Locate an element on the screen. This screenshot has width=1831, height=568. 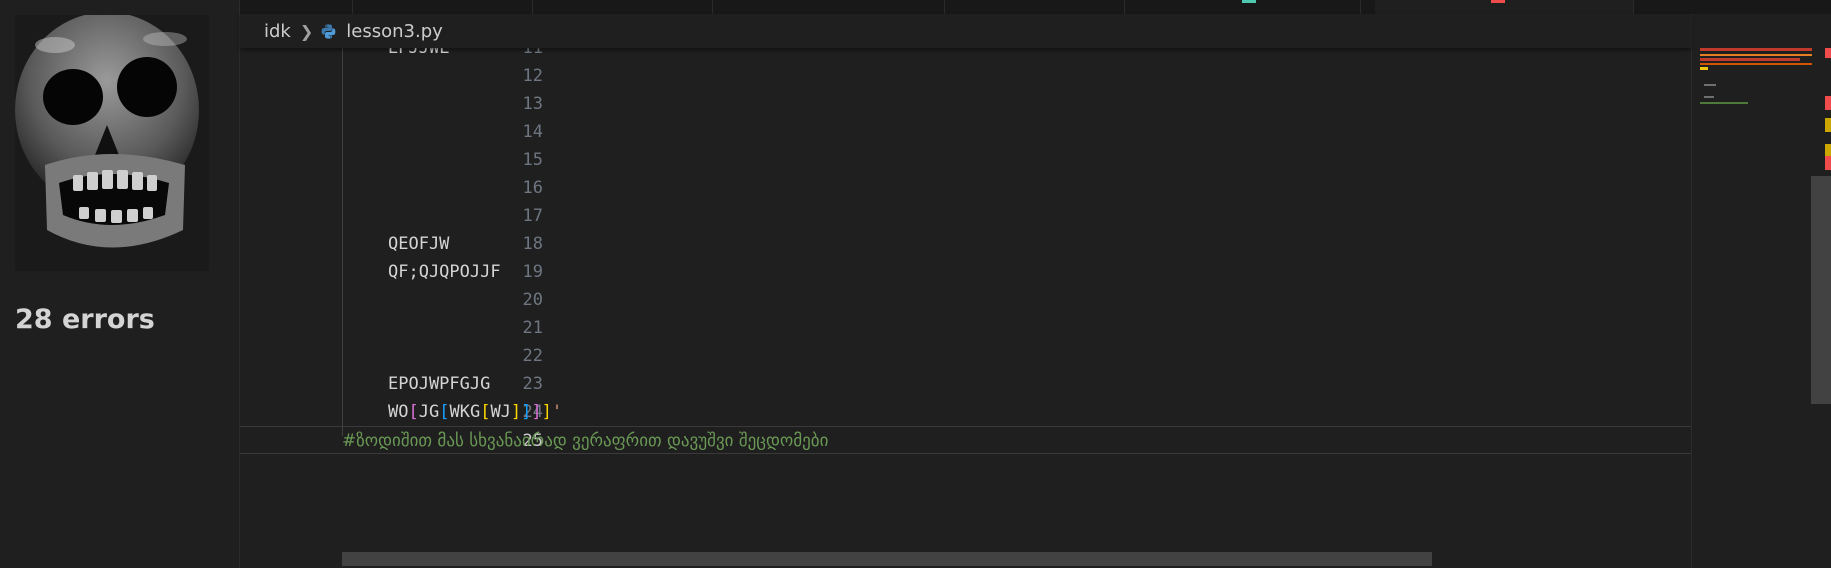
code-line: 19 QF;QJQPOJJF is located at coordinates (965, 272).